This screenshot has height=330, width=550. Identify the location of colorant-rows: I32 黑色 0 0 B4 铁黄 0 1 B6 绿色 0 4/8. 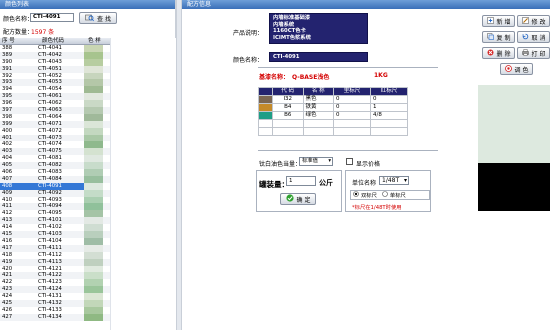
(333, 115).